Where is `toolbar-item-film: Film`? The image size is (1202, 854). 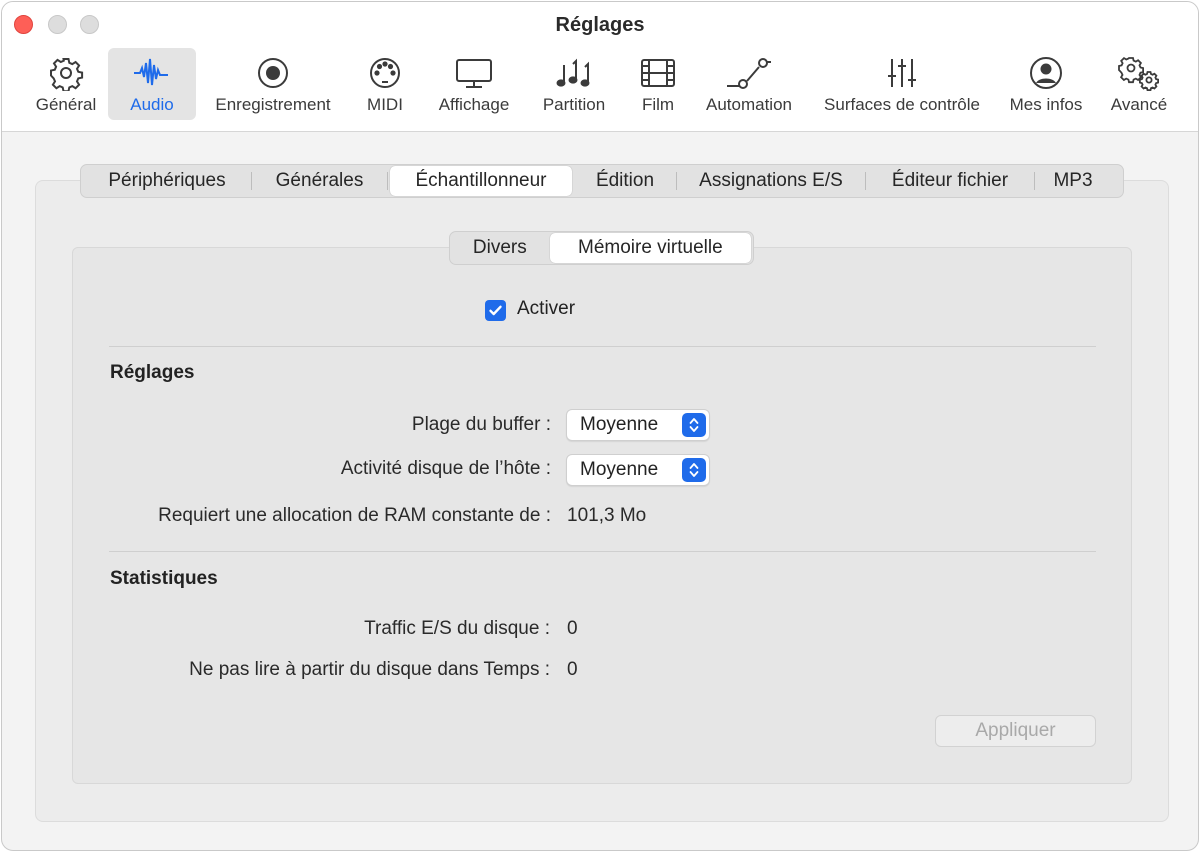 toolbar-item-film: Film is located at coordinates (658, 84).